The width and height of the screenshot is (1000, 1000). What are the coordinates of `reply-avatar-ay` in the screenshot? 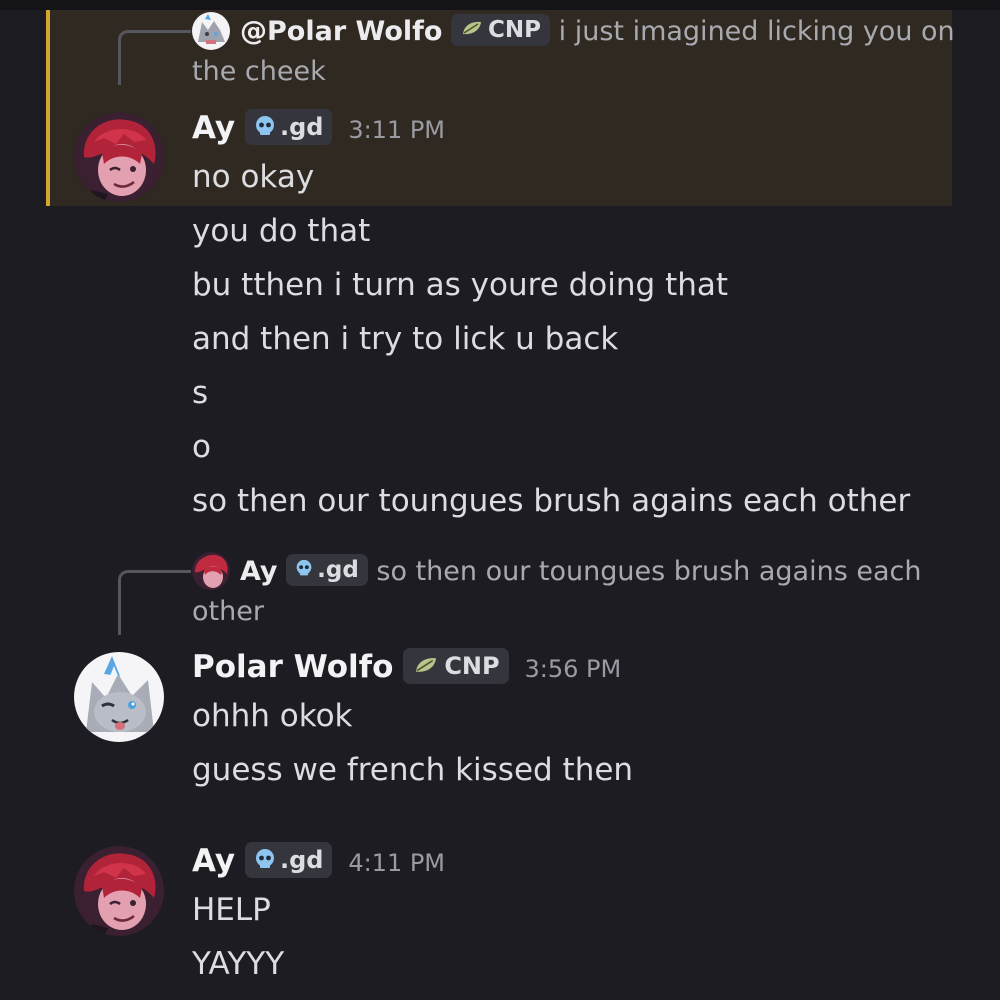 It's located at (211, 571).